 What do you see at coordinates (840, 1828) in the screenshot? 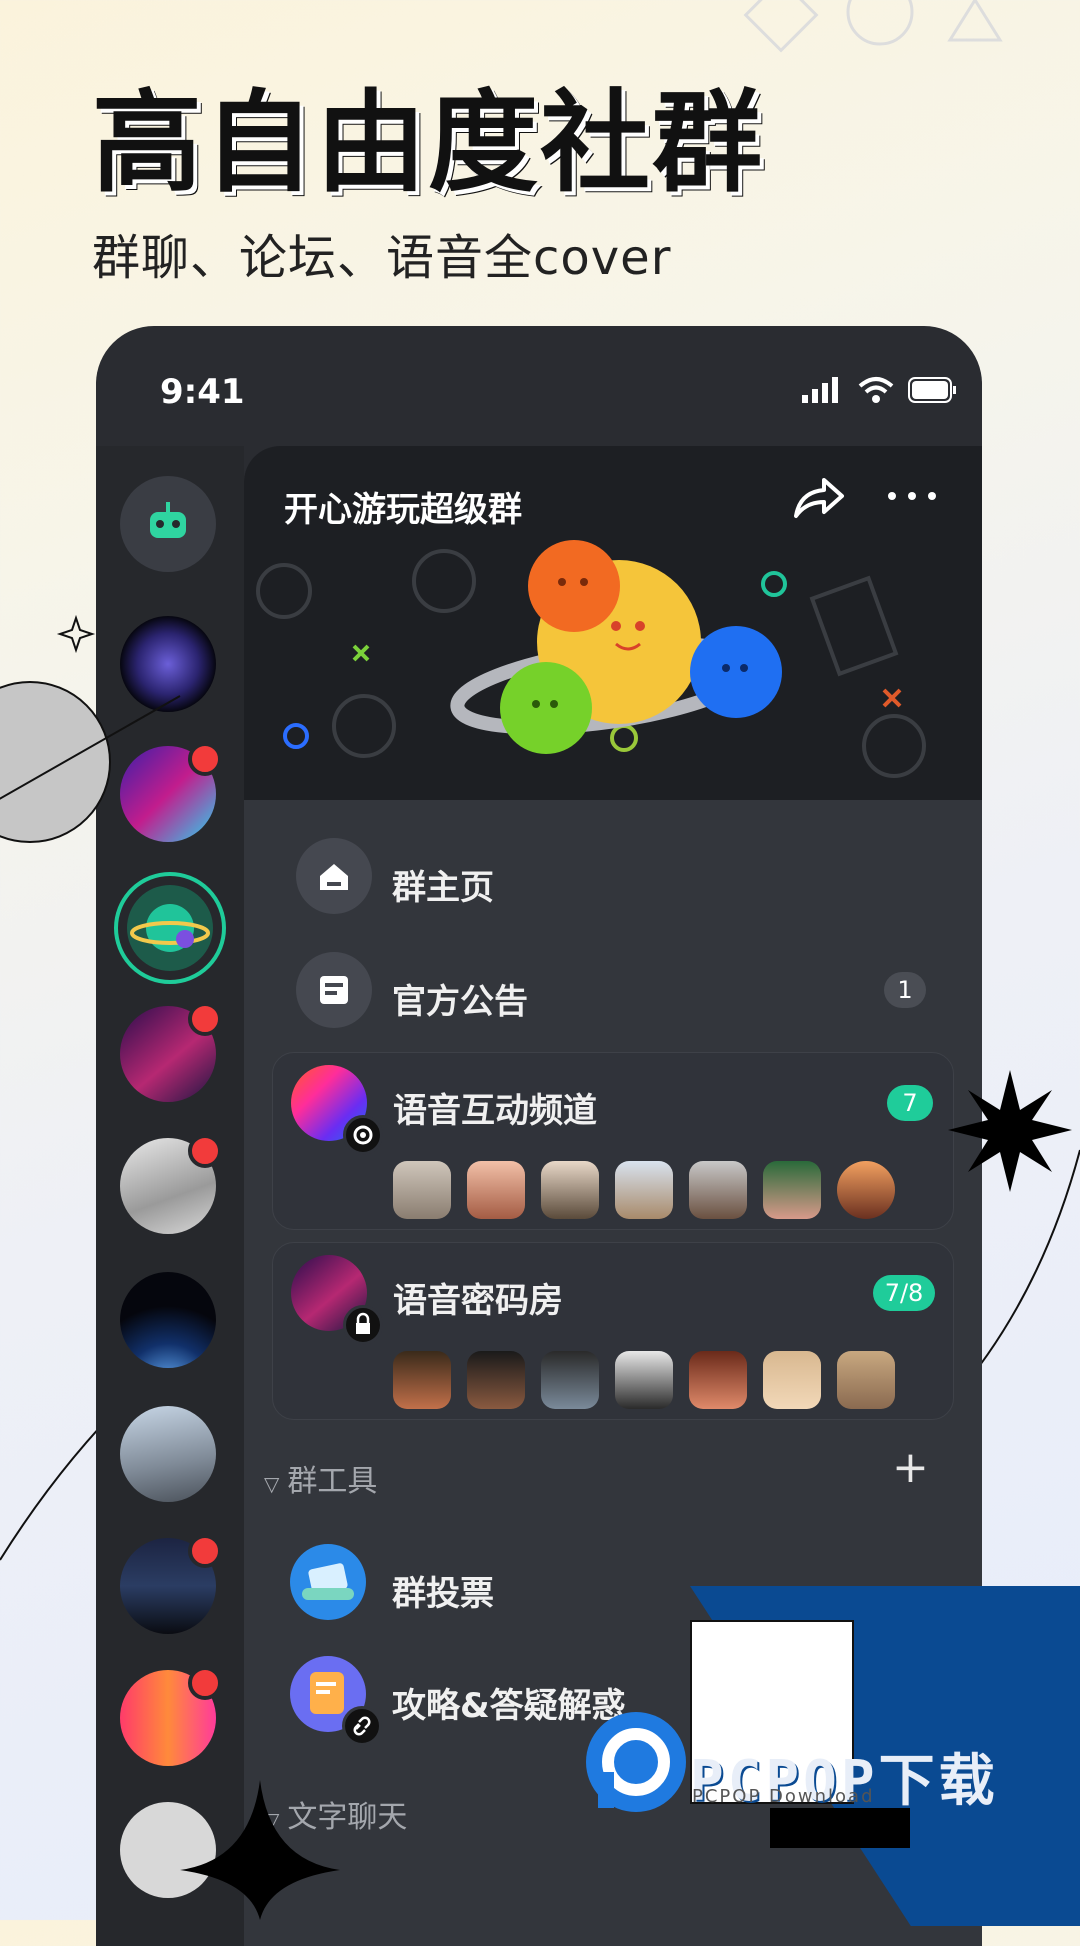
I see `watermark-black-bar` at bounding box center [840, 1828].